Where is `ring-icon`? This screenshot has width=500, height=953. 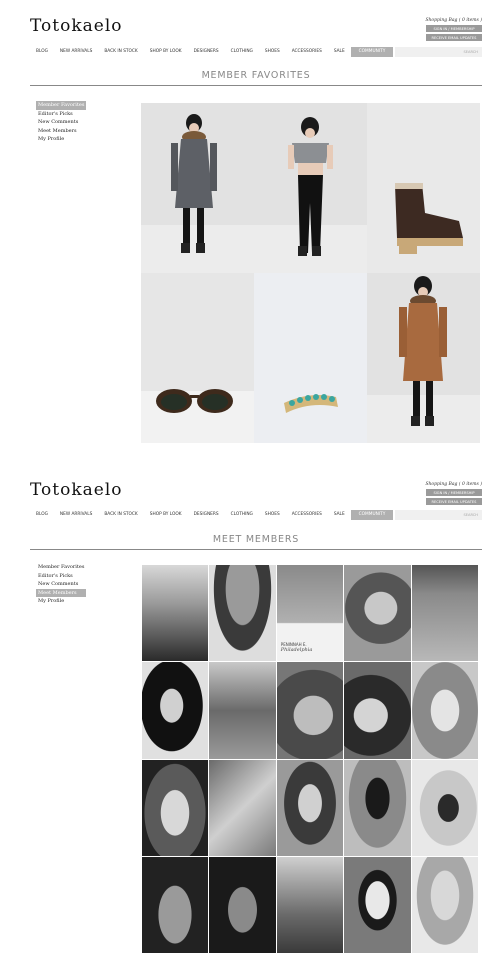 ring-icon is located at coordinates (310, 358).